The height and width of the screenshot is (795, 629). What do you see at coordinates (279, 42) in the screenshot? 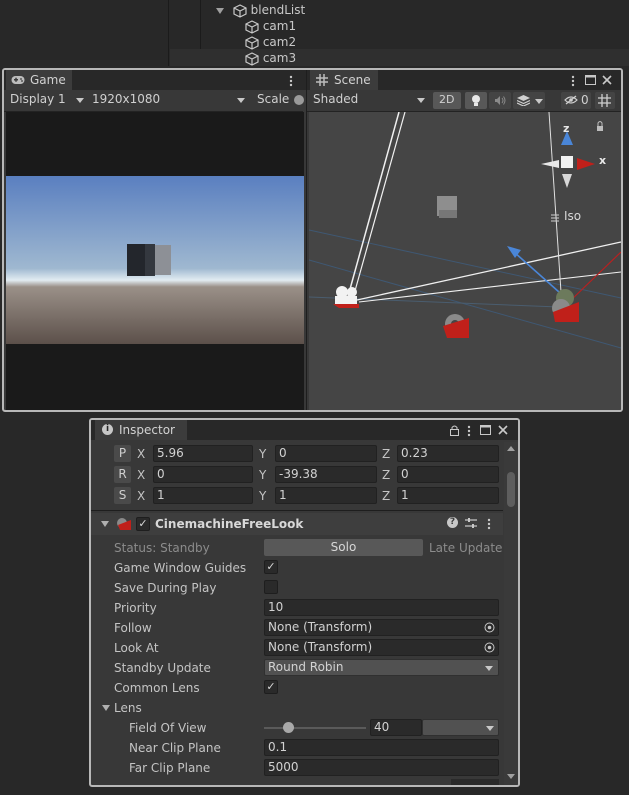
I see `hierarchy-item-label: cam2` at bounding box center [279, 42].